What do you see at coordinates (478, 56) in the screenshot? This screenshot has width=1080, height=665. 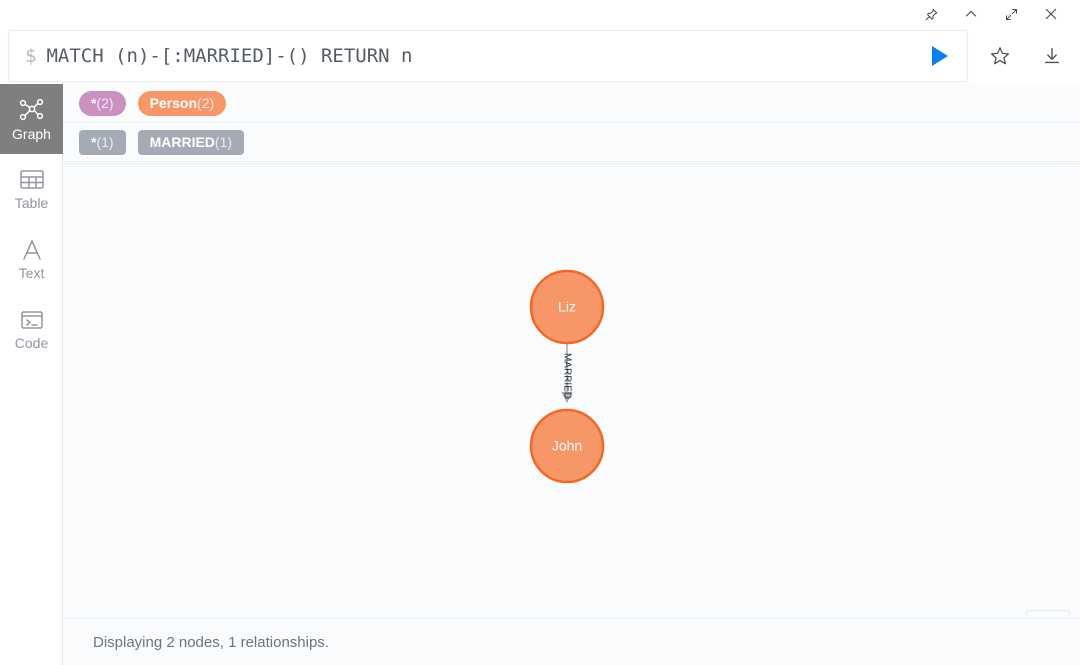 I see `query-input: MATCH (n)-[:MARRIED]-() RETURN n` at bounding box center [478, 56].